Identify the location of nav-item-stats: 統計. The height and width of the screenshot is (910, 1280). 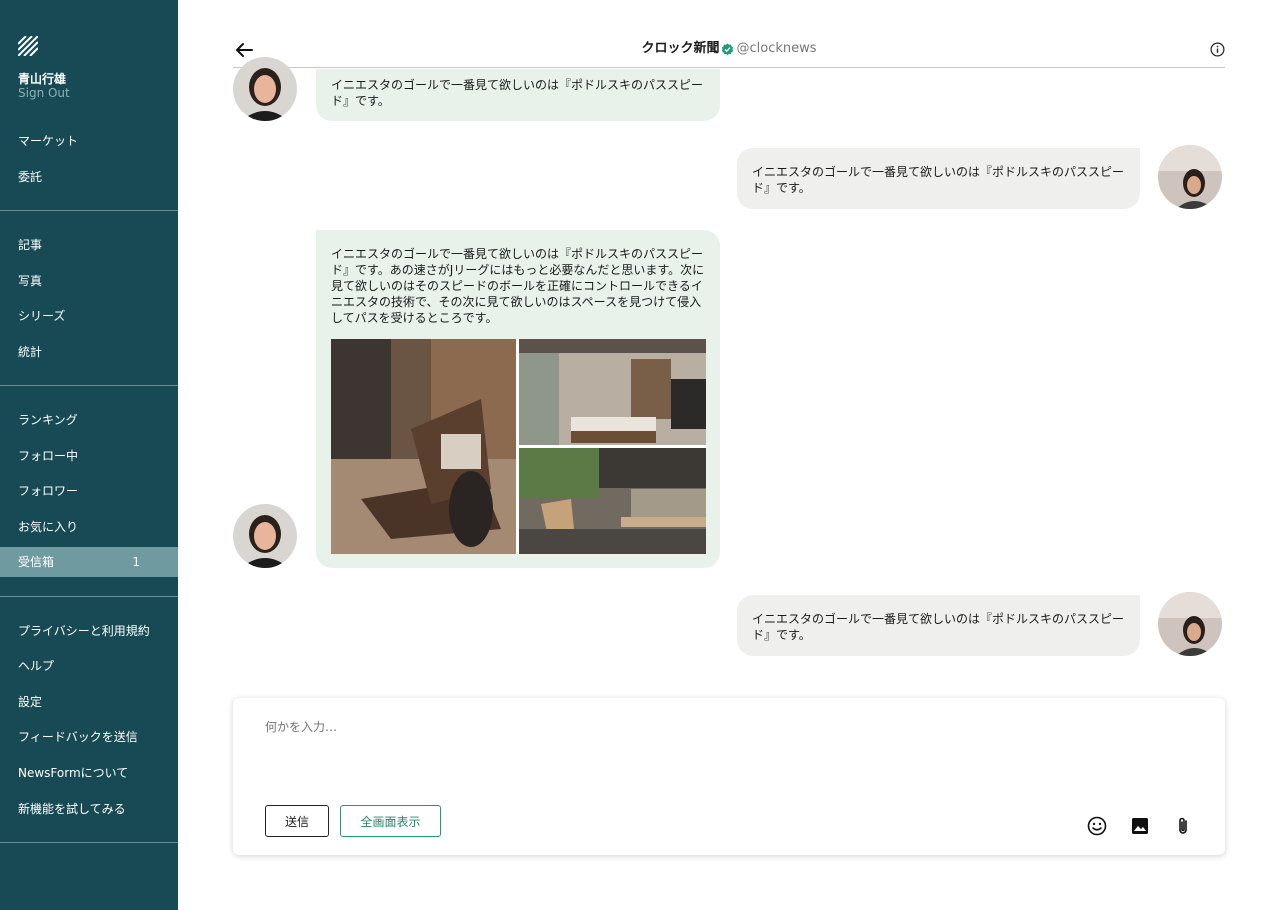
(89, 352).